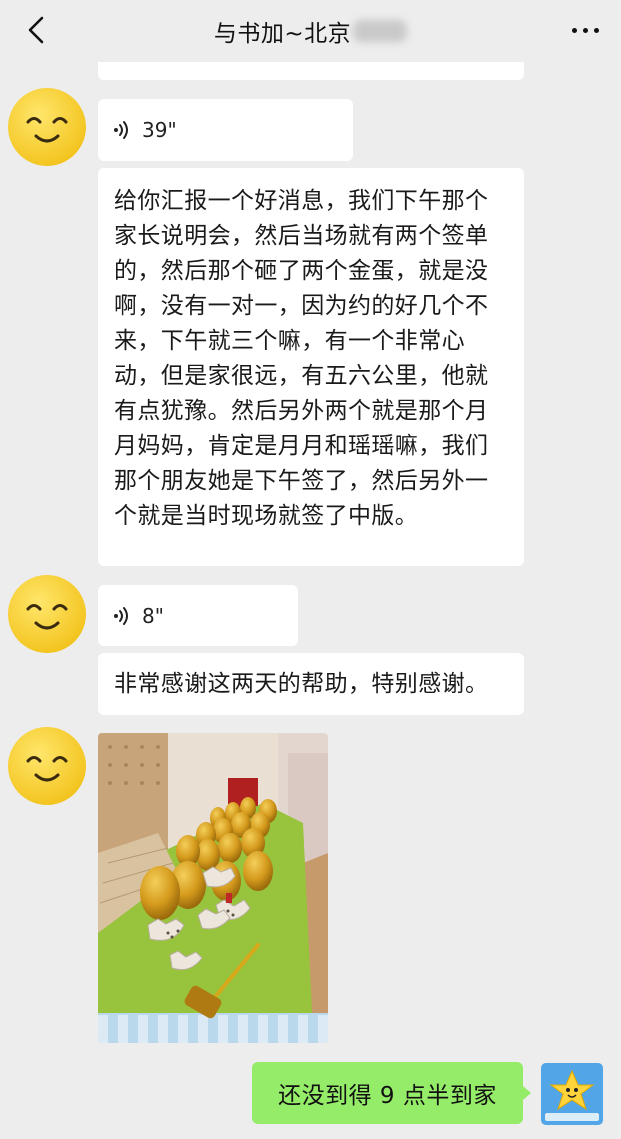 The height and width of the screenshot is (1139, 621). I want to click on voice-message-bubble: 39", so click(225, 130).